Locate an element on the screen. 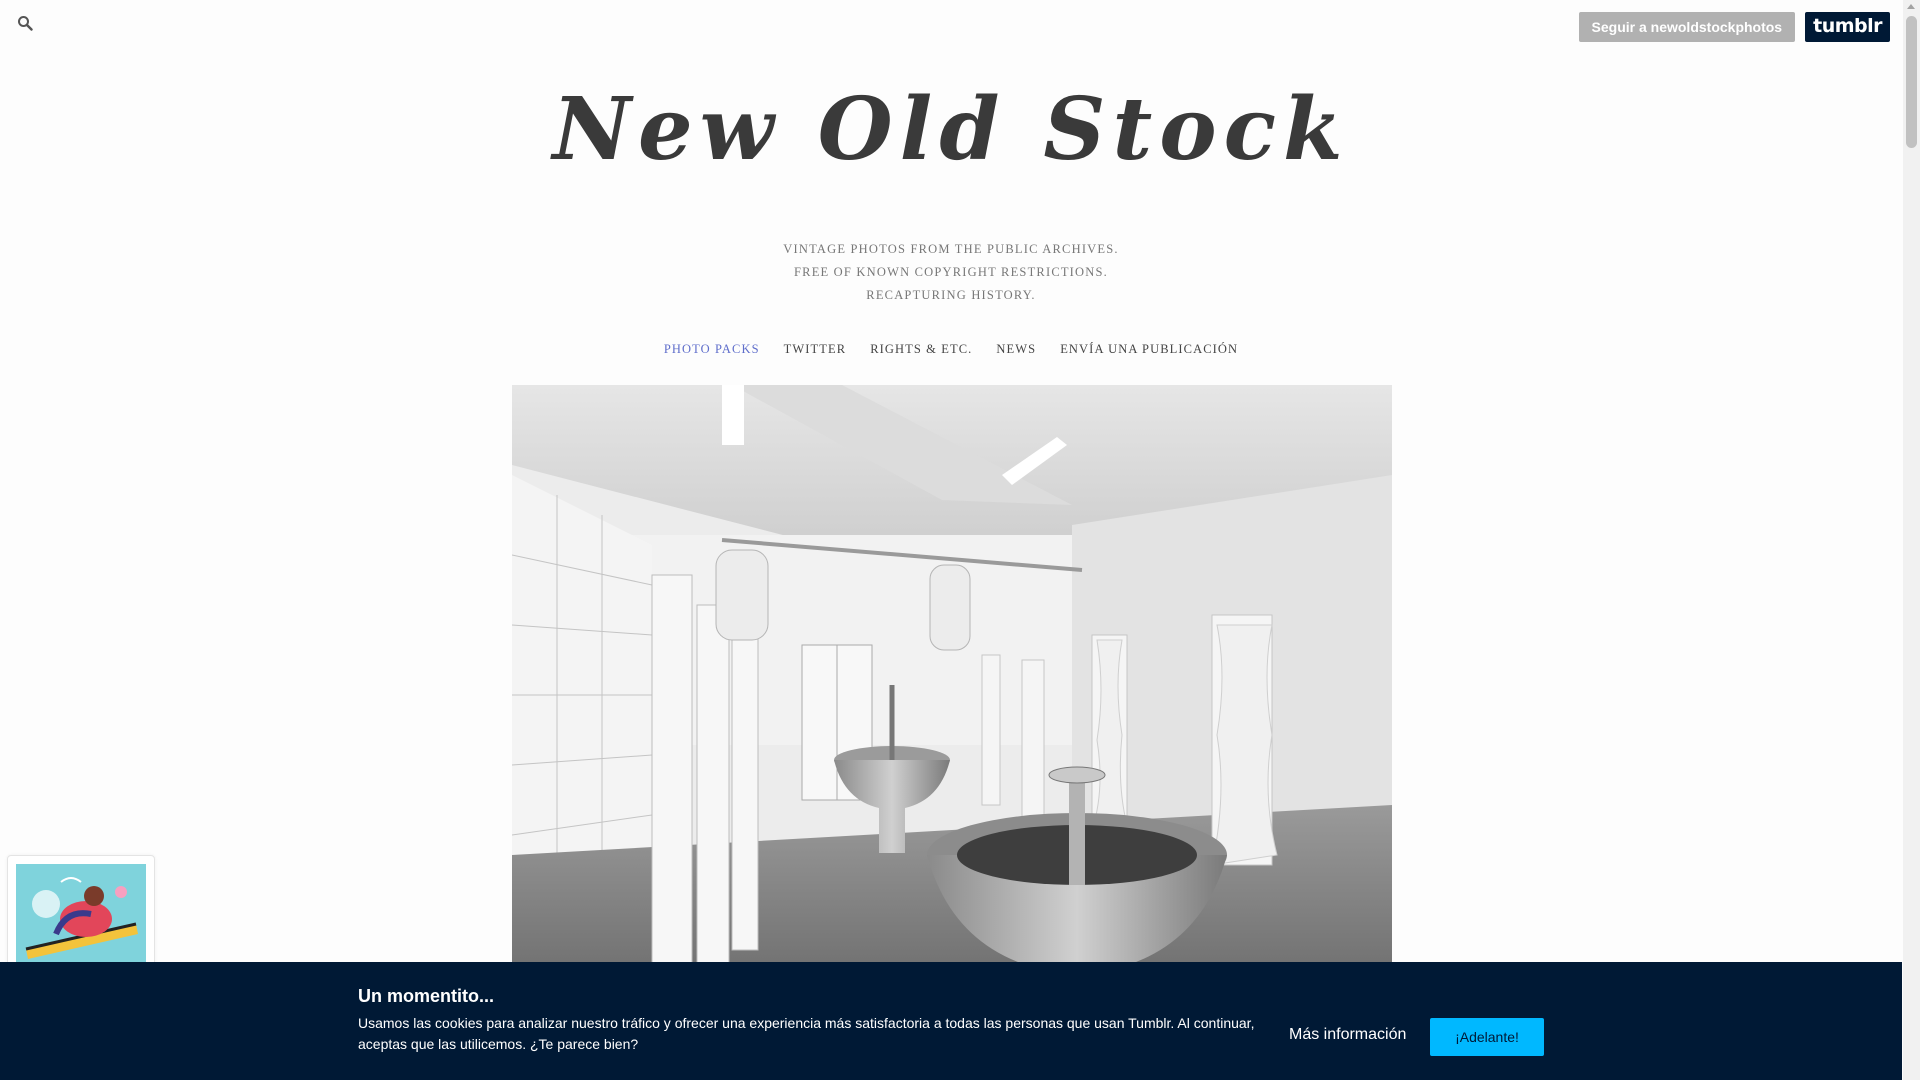 This screenshot has height=1080, width=1920. search-icon is located at coordinates (25, 25).